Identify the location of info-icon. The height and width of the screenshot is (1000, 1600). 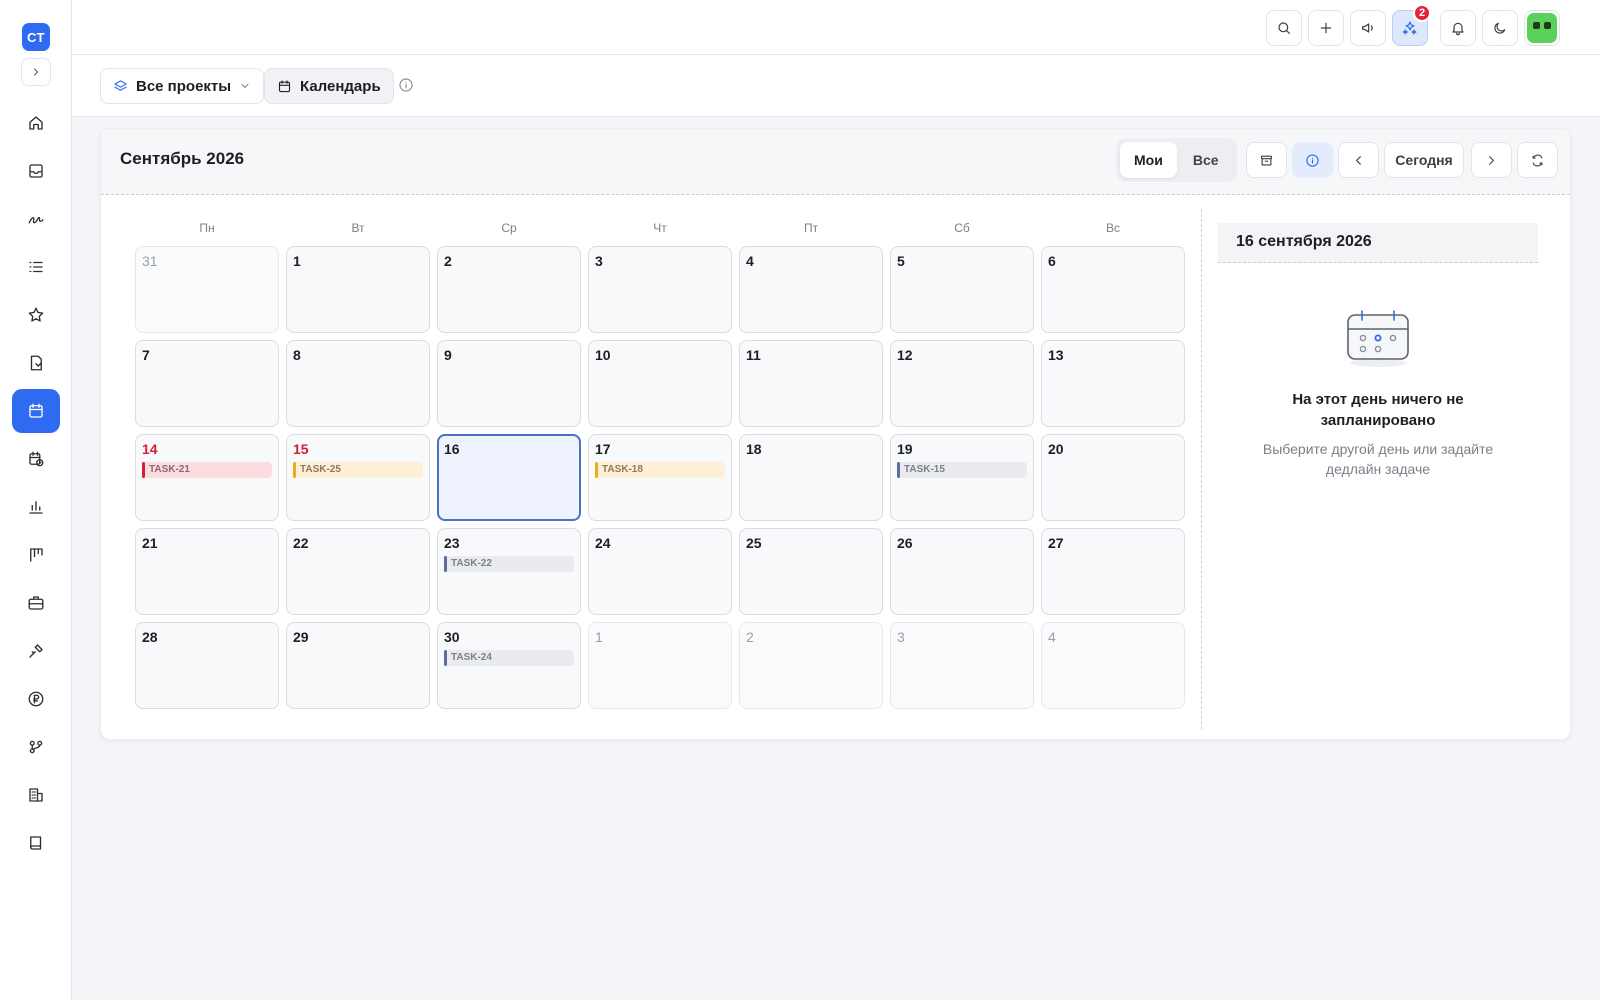
(406, 85).